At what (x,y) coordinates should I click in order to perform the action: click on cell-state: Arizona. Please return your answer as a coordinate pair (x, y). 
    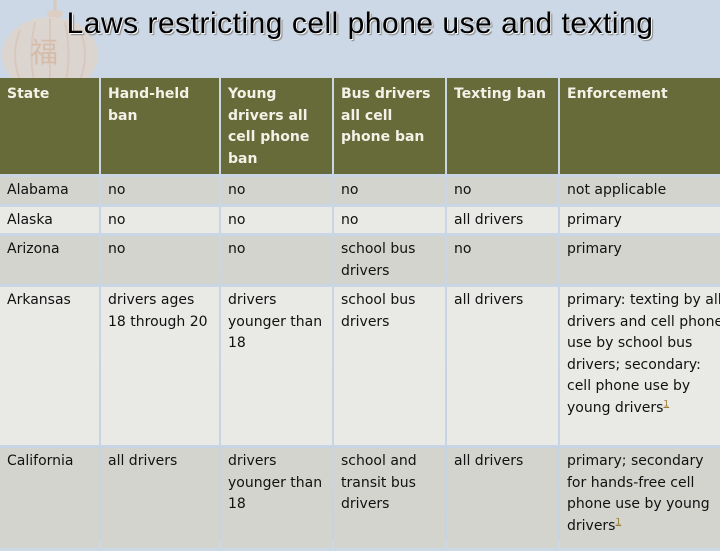
    Looking at the image, I should click on (49, 260).